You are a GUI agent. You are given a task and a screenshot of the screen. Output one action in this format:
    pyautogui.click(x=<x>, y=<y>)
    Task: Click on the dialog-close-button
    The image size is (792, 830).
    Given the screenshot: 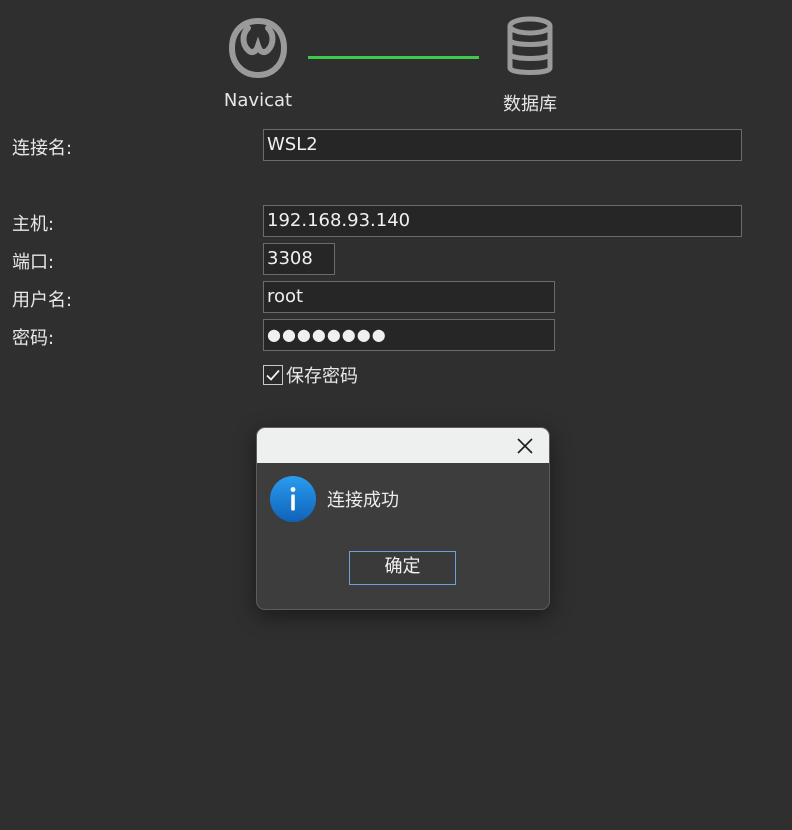 What is the action you would take?
    pyautogui.click(x=525, y=446)
    